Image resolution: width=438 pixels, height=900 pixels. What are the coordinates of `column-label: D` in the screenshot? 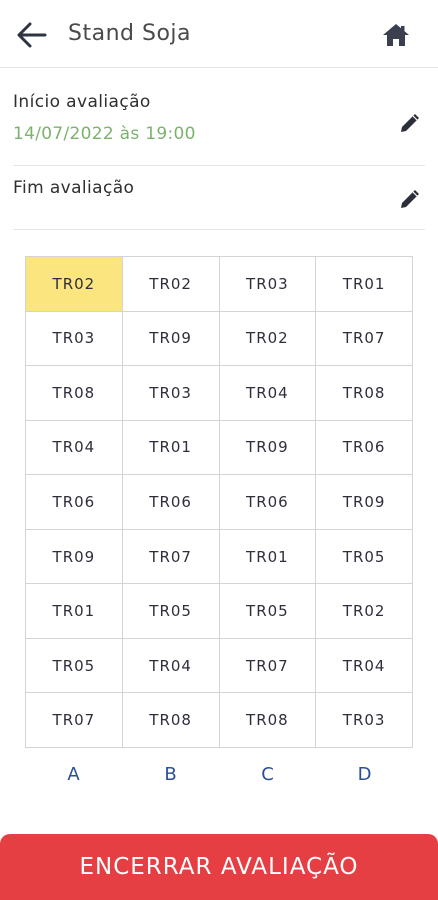 It's located at (364, 774).